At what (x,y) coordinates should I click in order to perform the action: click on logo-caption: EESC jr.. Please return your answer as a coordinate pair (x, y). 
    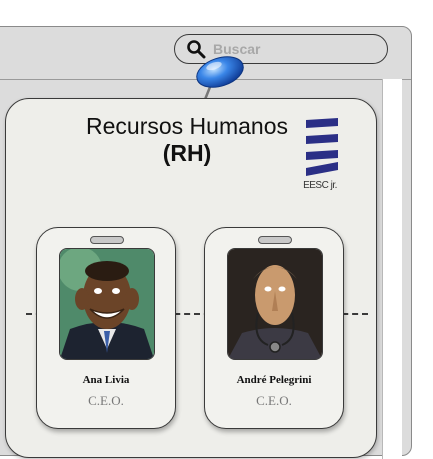
    Looking at the image, I should click on (320, 185).